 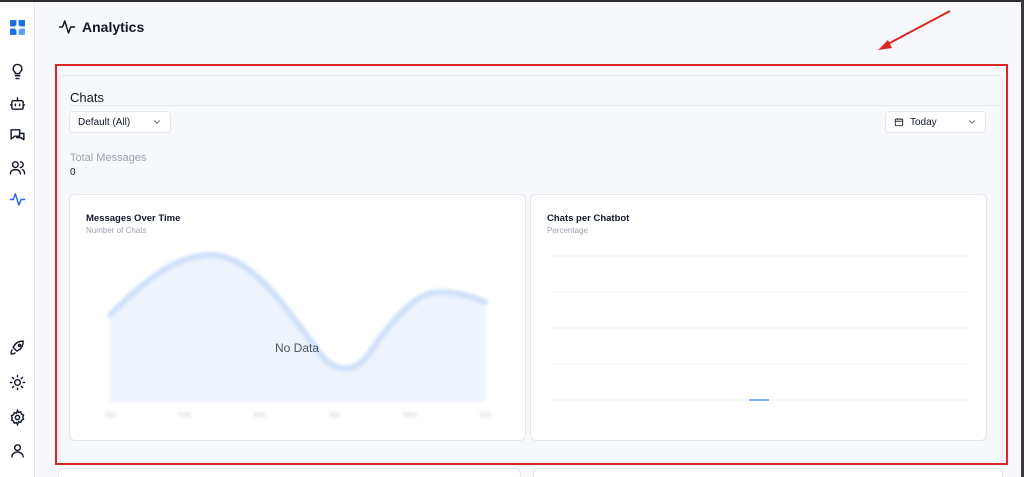 What do you see at coordinates (185, 415) in the screenshot?
I see `month-tick-label: Feb` at bounding box center [185, 415].